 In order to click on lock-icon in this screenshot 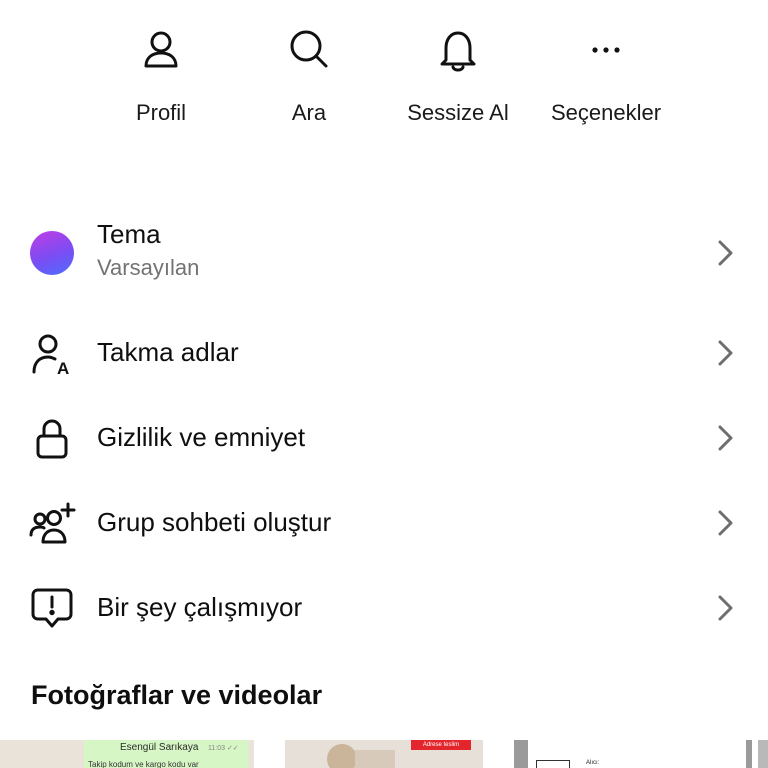, I will do `click(52, 438)`.